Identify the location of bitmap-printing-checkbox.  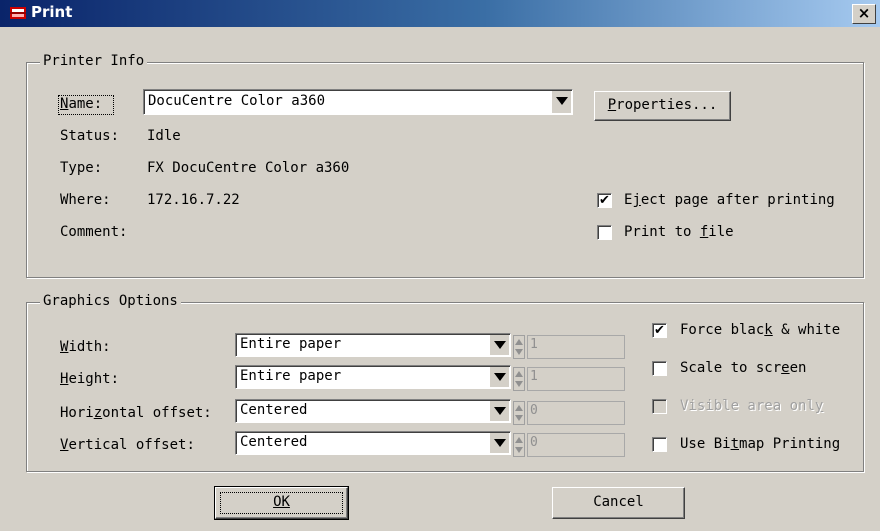
(659, 444).